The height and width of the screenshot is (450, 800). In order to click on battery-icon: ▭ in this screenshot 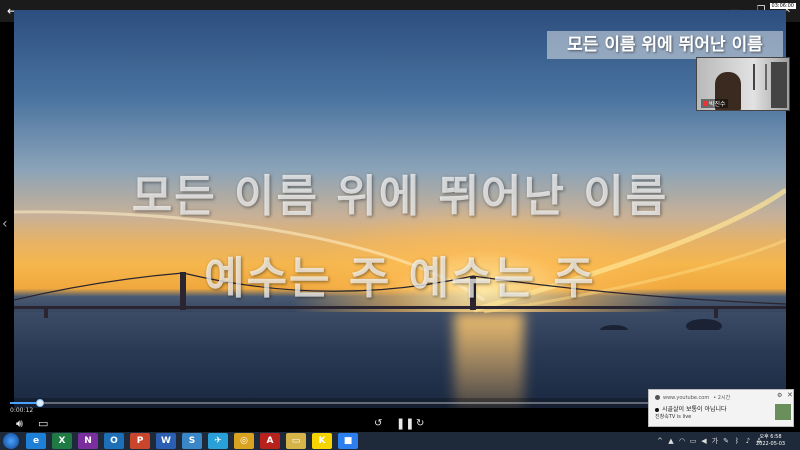, I will do `click(693, 441)`.